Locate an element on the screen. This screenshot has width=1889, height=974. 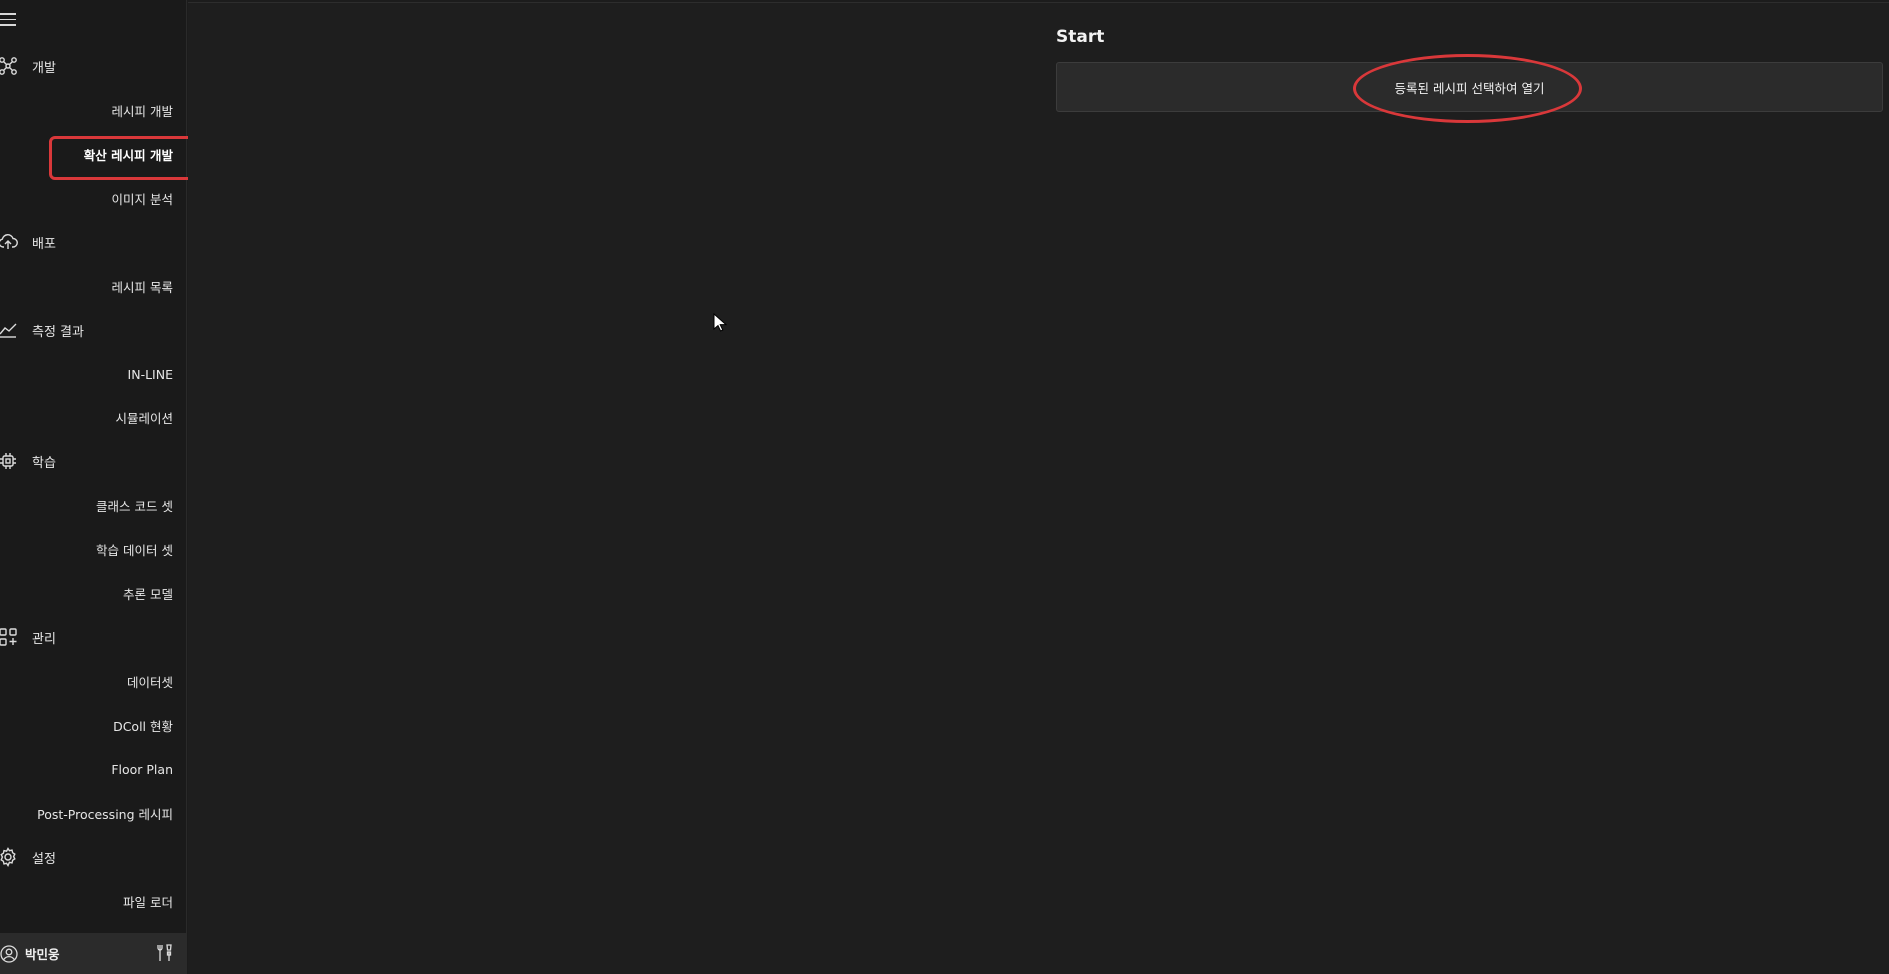
sidebar-item-in-line: IN-LINE is located at coordinates (150, 374).